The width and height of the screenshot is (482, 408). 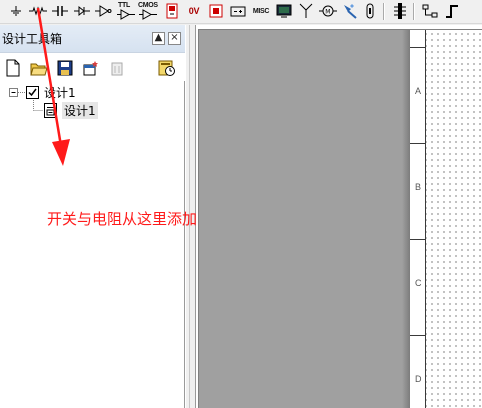 I want to click on toolbox-title: 设计工具箱, so click(x=32, y=39).